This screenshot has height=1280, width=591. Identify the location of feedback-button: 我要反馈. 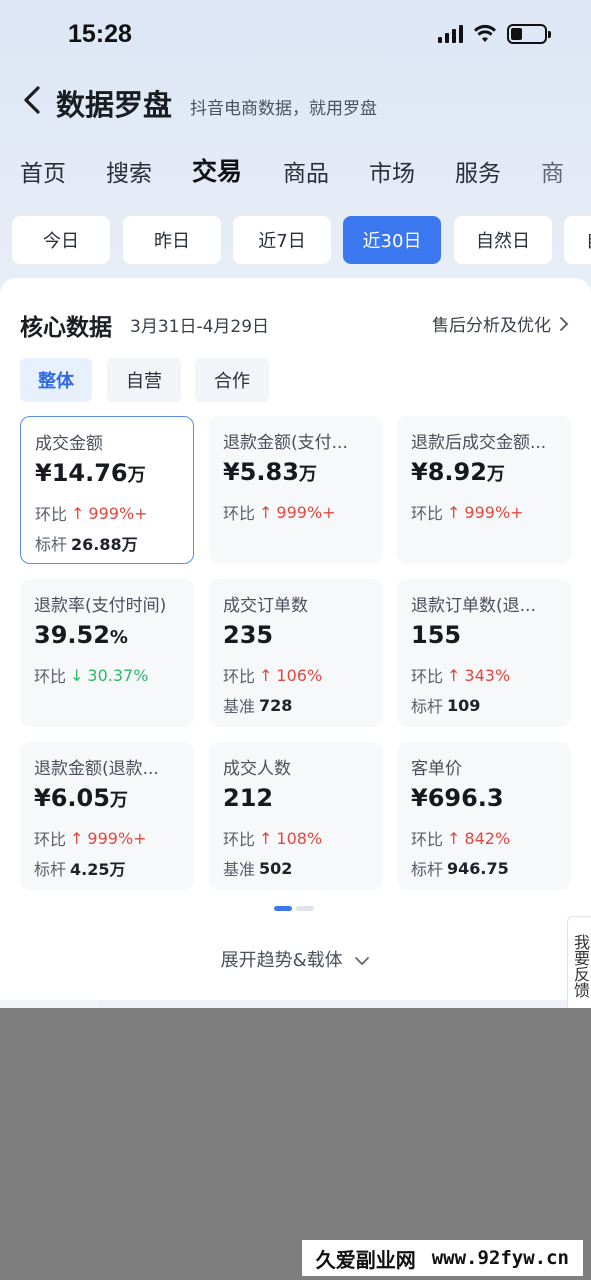
(579, 964).